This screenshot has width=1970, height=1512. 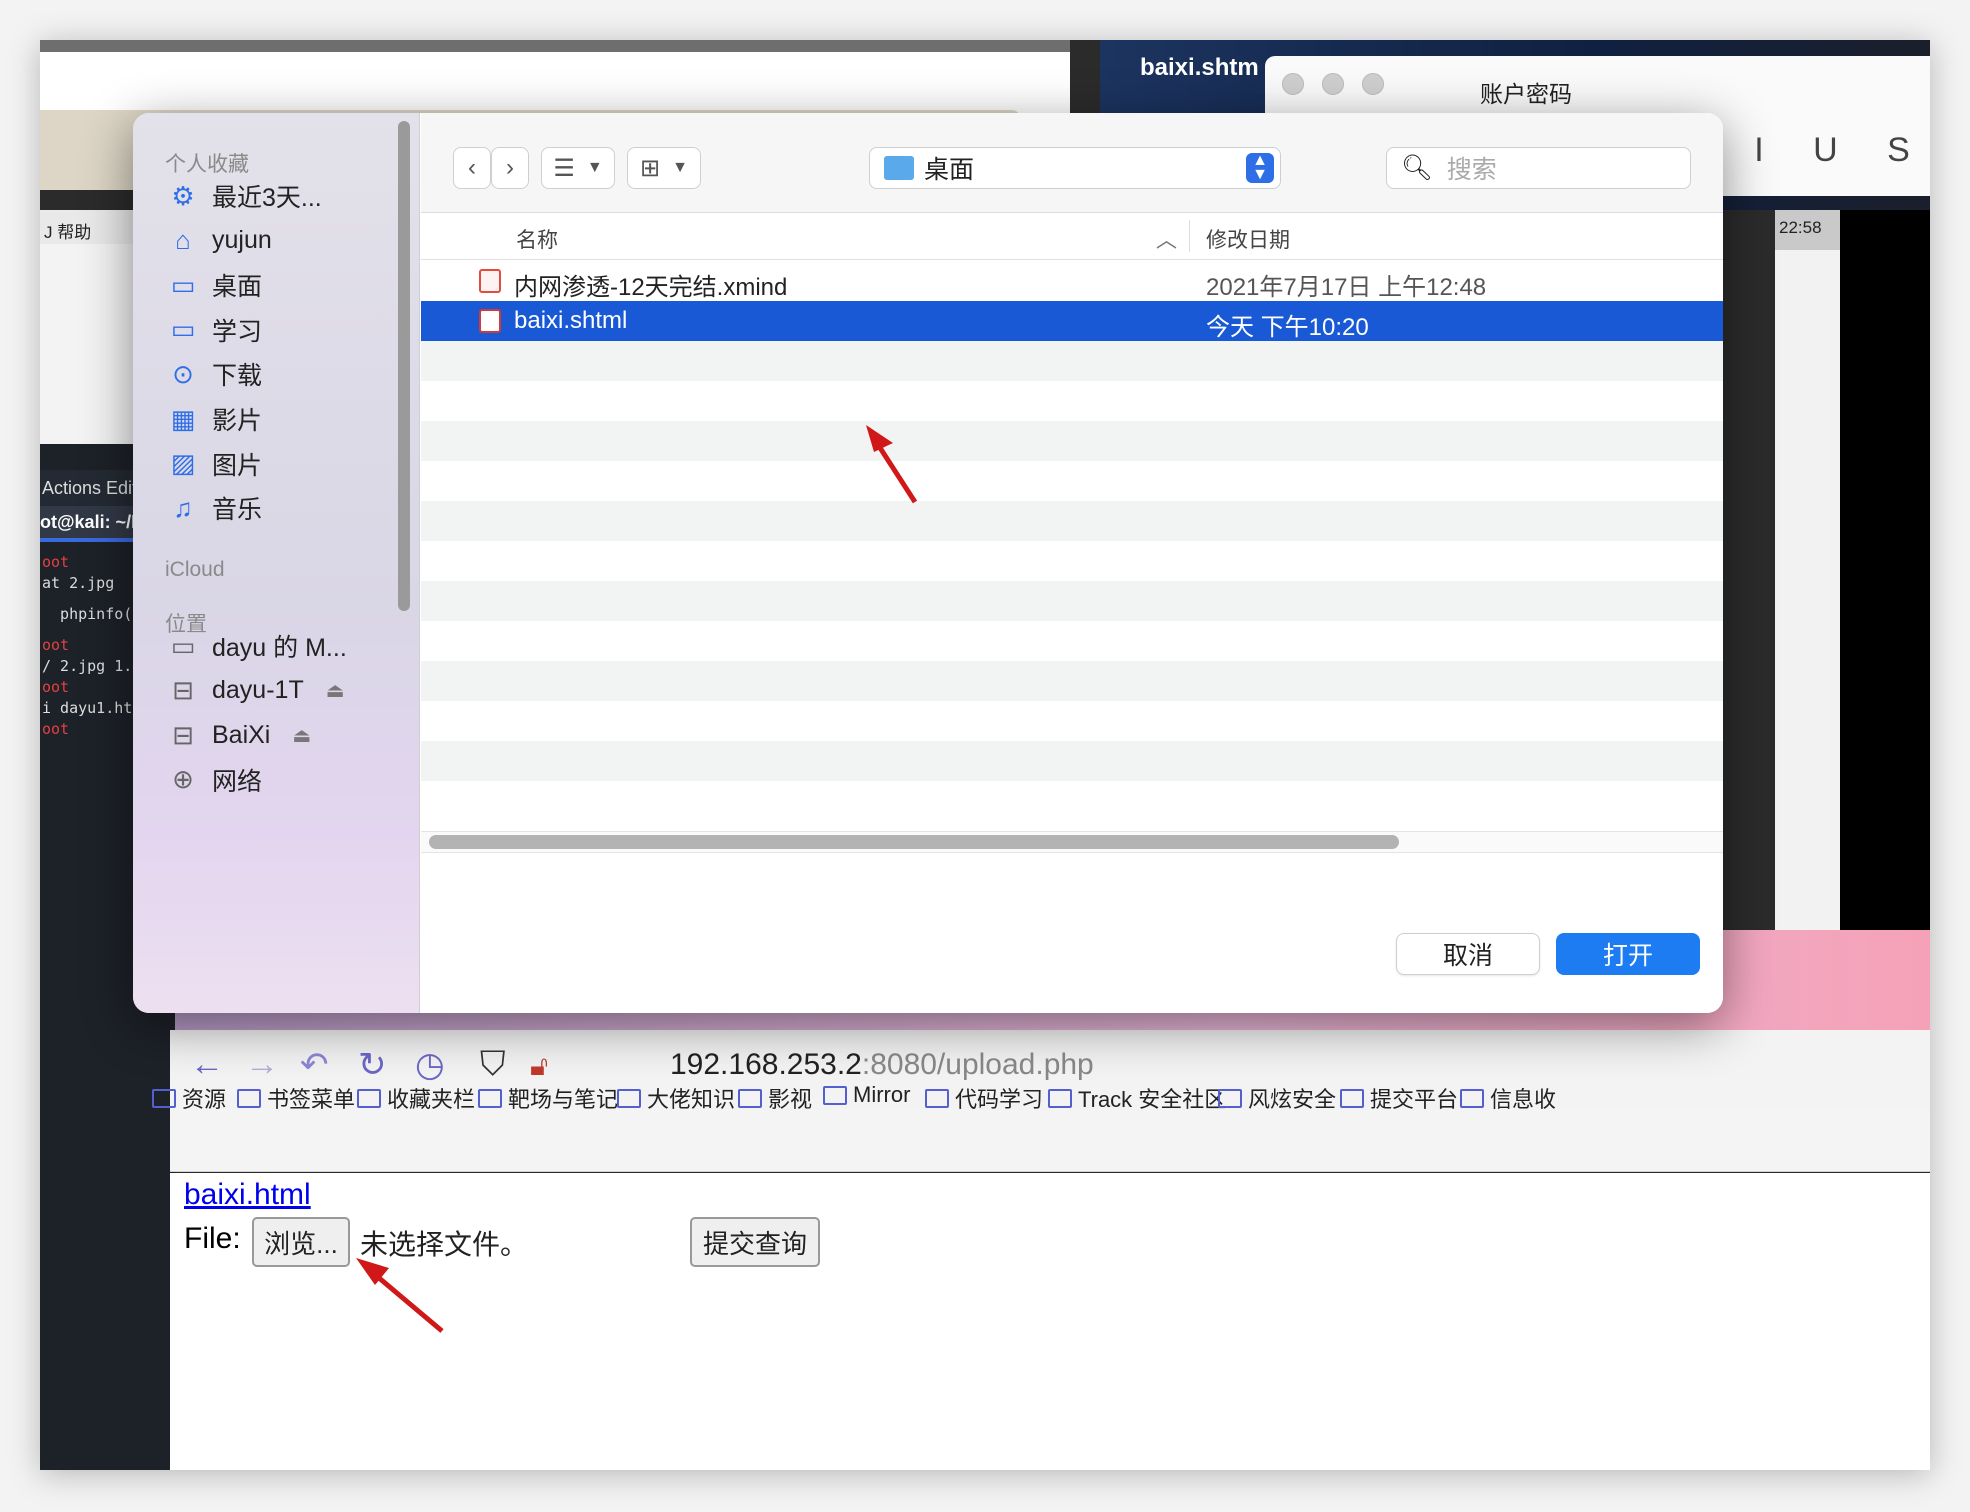 I want to click on bookmark-label: 提交平台, so click(x=1414, y=1099).